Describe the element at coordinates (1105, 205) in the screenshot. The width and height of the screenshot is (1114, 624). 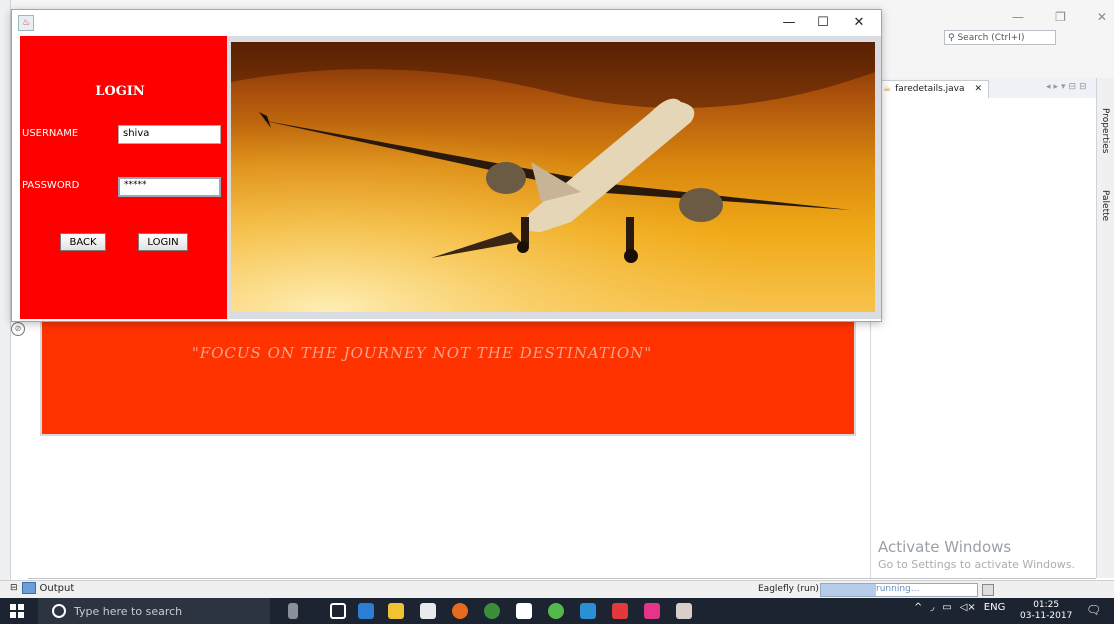
I see `side-panel-palette: Palette` at that location.